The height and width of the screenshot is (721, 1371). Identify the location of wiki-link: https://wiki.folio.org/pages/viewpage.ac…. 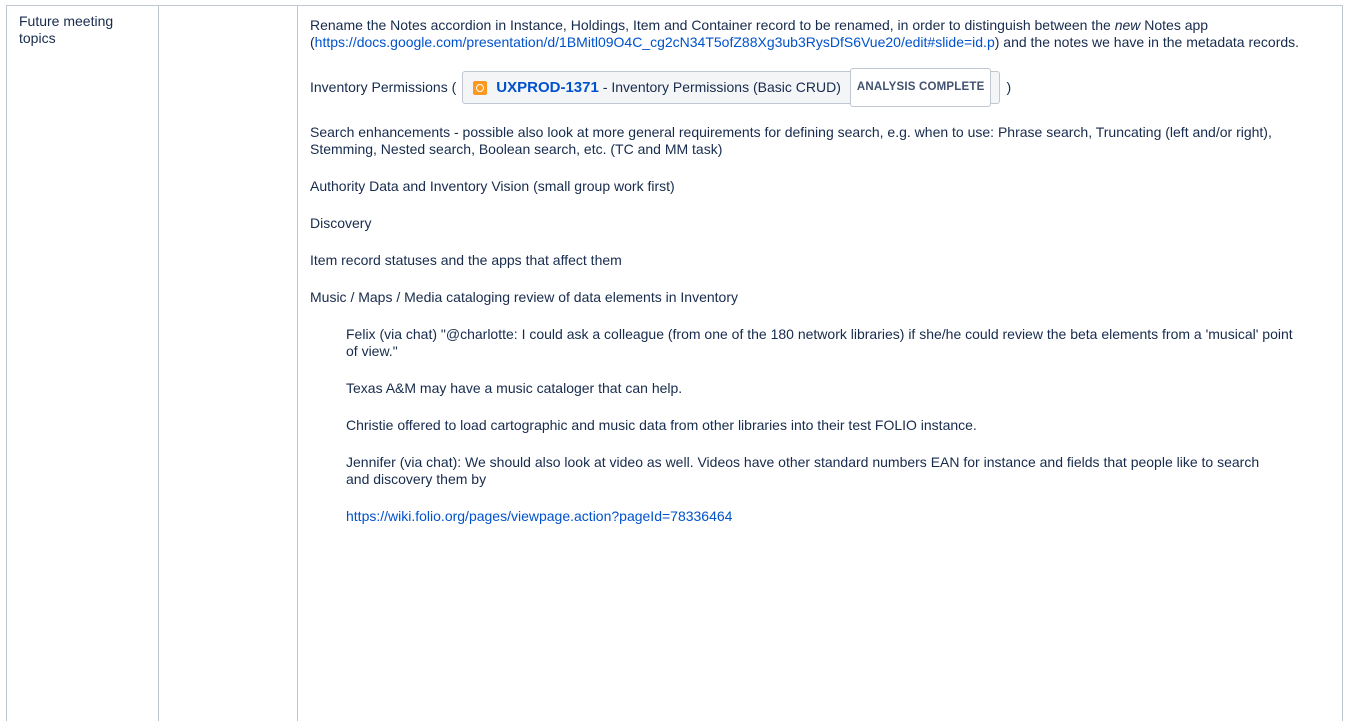
(539, 516).